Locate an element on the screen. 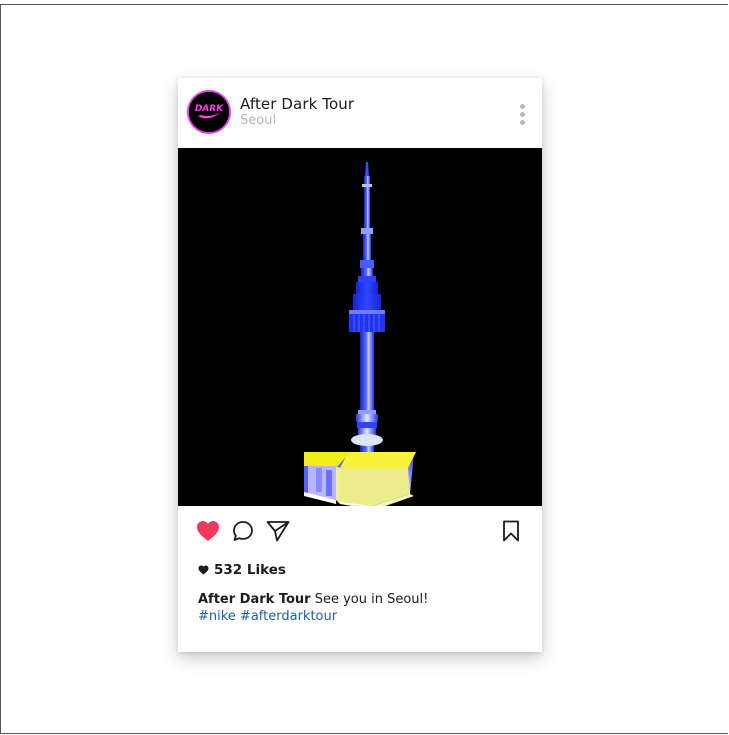 The height and width of the screenshot is (735, 729). avatar: DARK is located at coordinates (209, 112).